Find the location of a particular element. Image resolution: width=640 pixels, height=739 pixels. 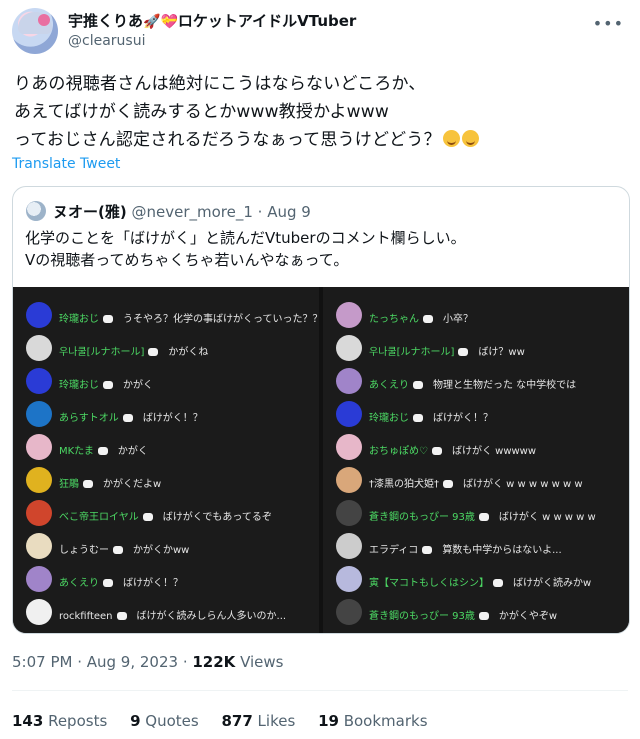

commenter-name: しょうむー is located at coordinates (84, 550).